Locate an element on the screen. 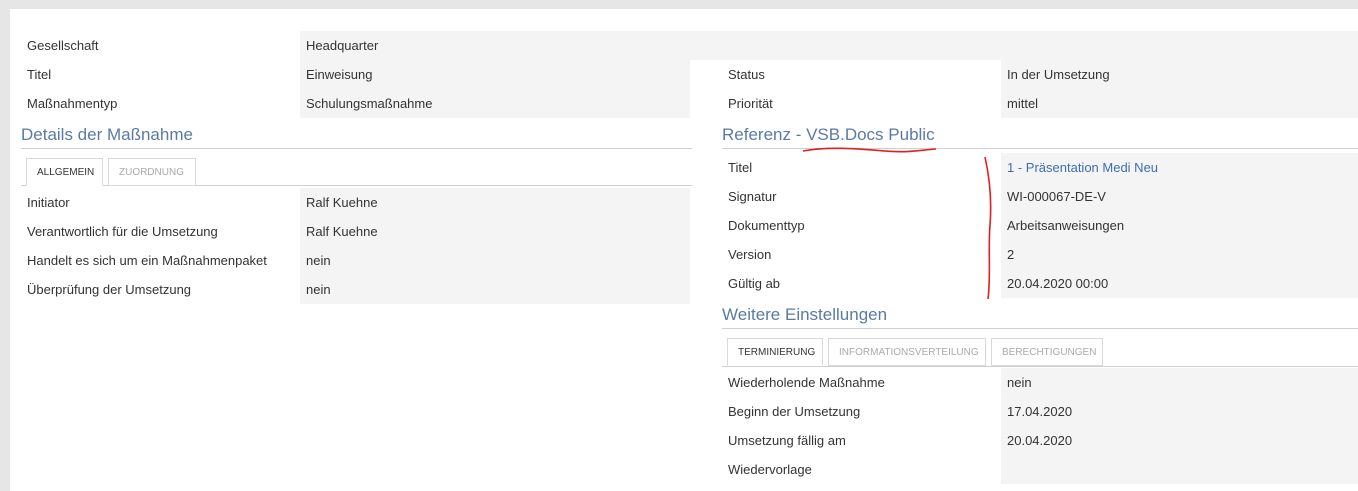 The width and height of the screenshot is (1358, 491). gueltig-ab-label: Gültig ab is located at coordinates (754, 283).